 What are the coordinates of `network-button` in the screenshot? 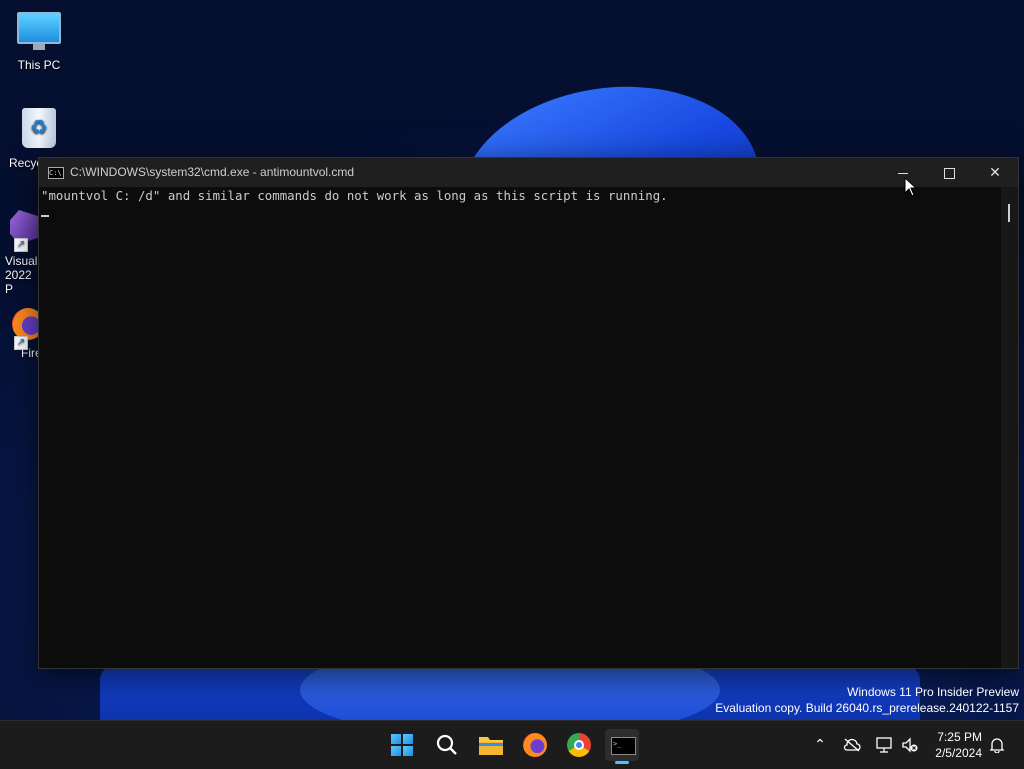 It's located at (884, 745).